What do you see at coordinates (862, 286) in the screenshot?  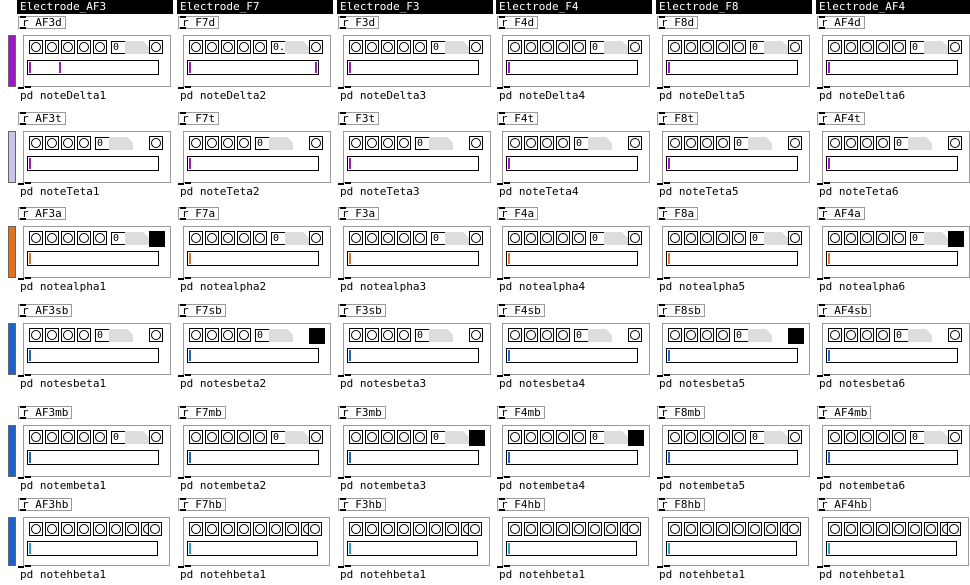 I see `pd-subpatch: pd notealpha6` at bounding box center [862, 286].